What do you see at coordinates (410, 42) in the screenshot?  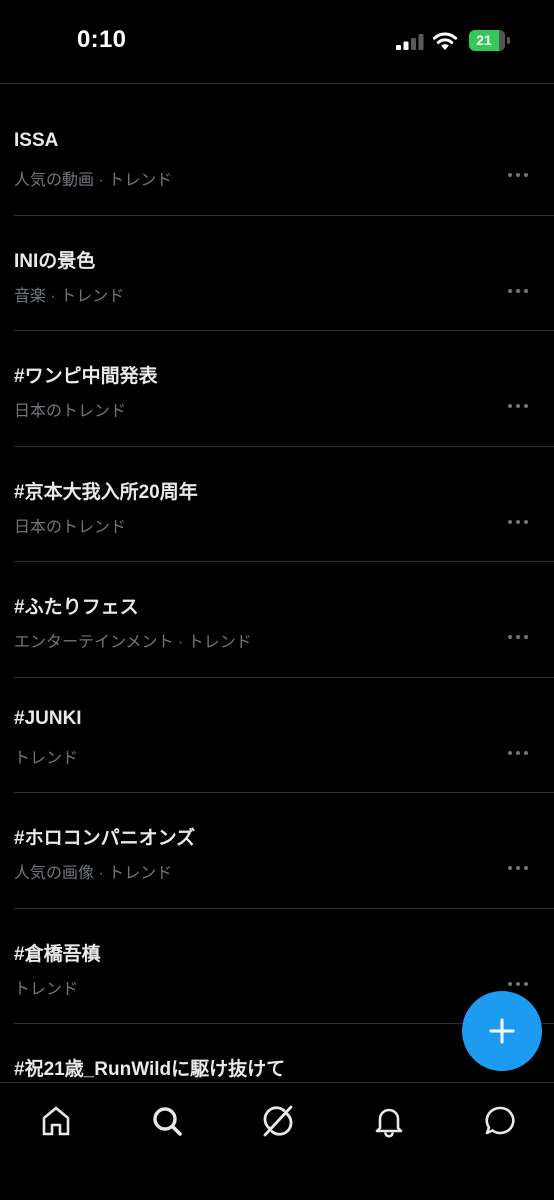 I see `signal-icon` at bounding box center [410, 42].